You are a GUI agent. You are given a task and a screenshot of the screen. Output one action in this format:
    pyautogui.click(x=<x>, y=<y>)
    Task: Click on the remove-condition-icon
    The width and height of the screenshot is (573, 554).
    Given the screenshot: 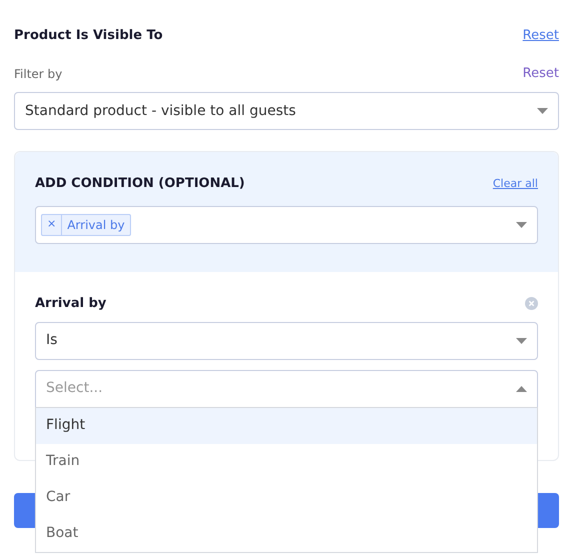 What is the action you would take?
    pyautogui.click(x=531, y=303)
    